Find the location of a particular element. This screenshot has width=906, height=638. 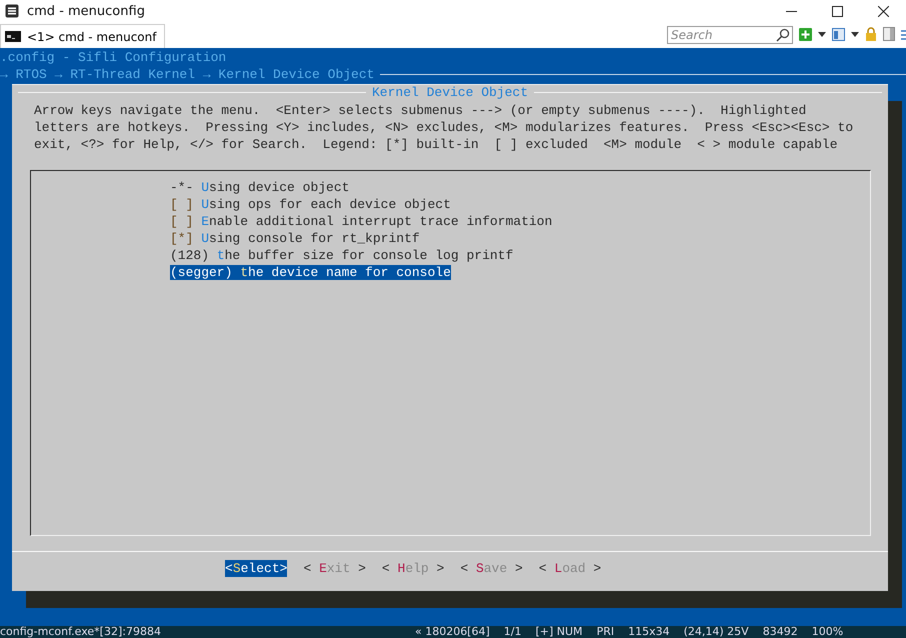

config-header: .config - Sifli Configuration is located at coordinates (114, 57).